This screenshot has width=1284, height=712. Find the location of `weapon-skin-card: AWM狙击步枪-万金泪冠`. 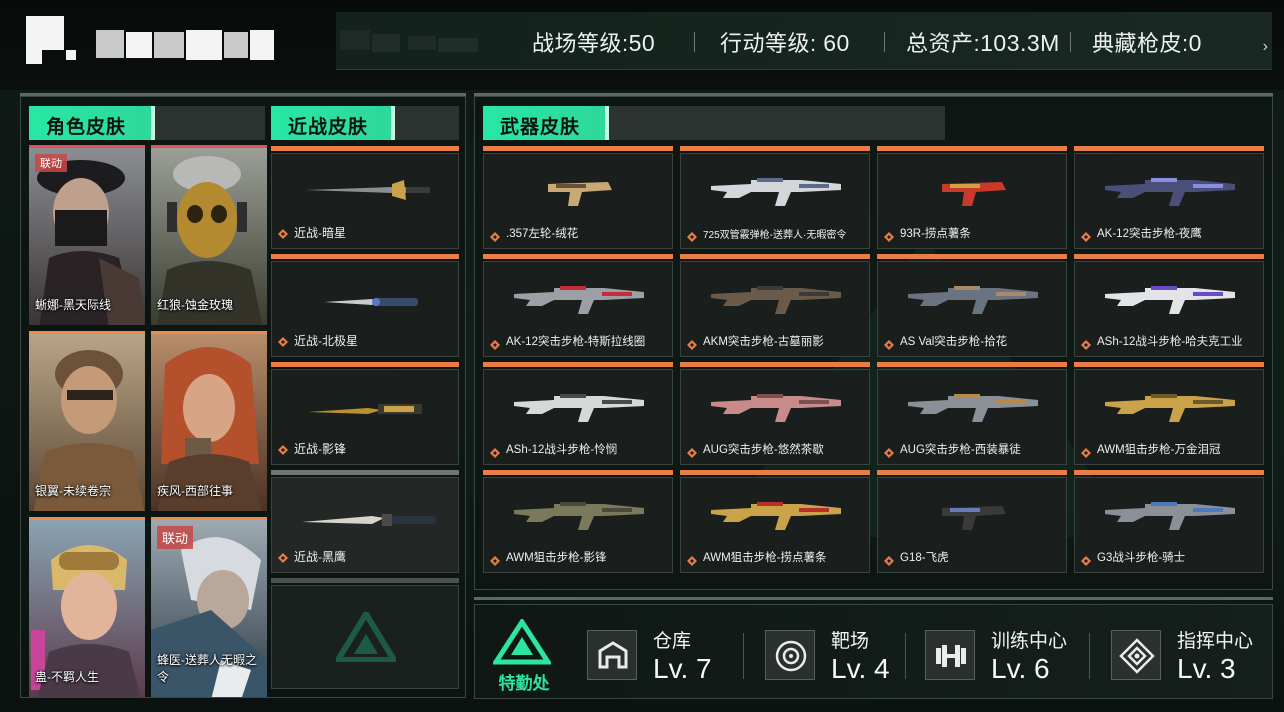

weapon-skin-card: AWM狙击步枪-万金泪冠 is located at coordinates (1169, 413).